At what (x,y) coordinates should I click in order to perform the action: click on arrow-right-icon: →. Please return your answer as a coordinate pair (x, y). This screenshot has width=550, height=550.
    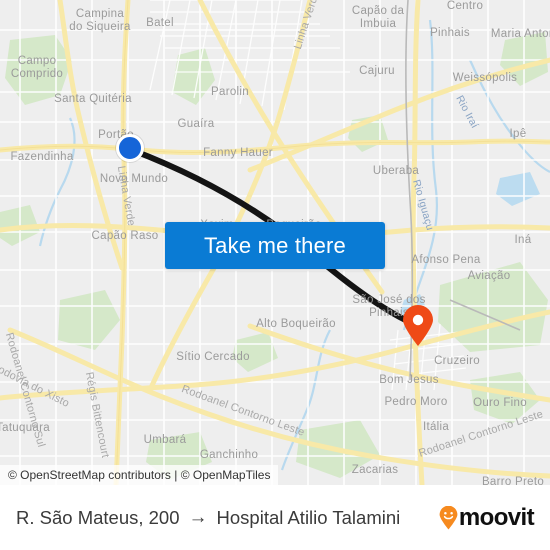
    Looking at the image, I should click on (198, 517).